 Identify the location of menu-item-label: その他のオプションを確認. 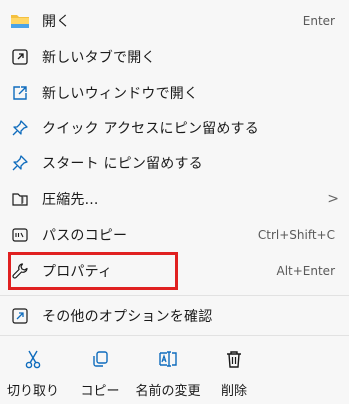
(127, 317).